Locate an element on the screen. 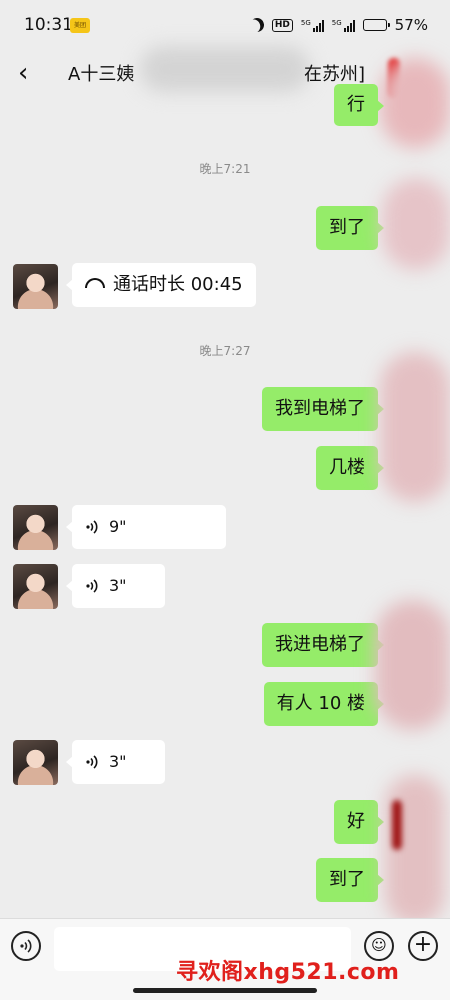  signal-icon-2: 5G is located at coordinates (343, 25).